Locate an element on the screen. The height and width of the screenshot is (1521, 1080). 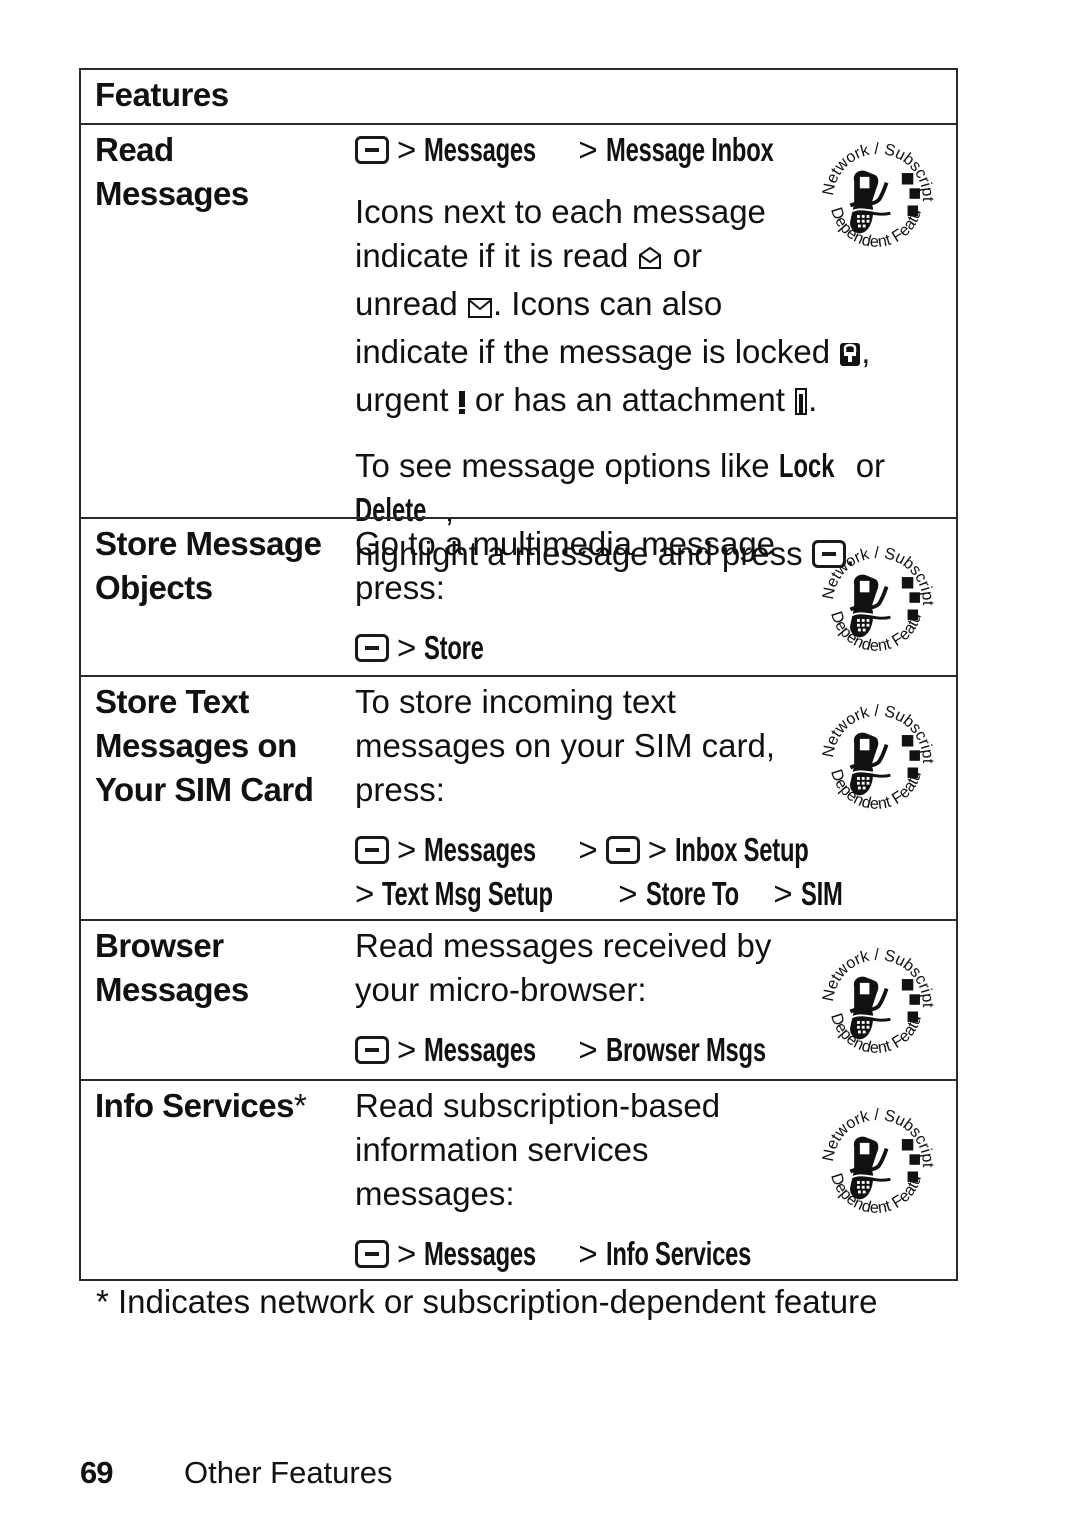
desc-text: urgent is located at coordinates (402, 399).